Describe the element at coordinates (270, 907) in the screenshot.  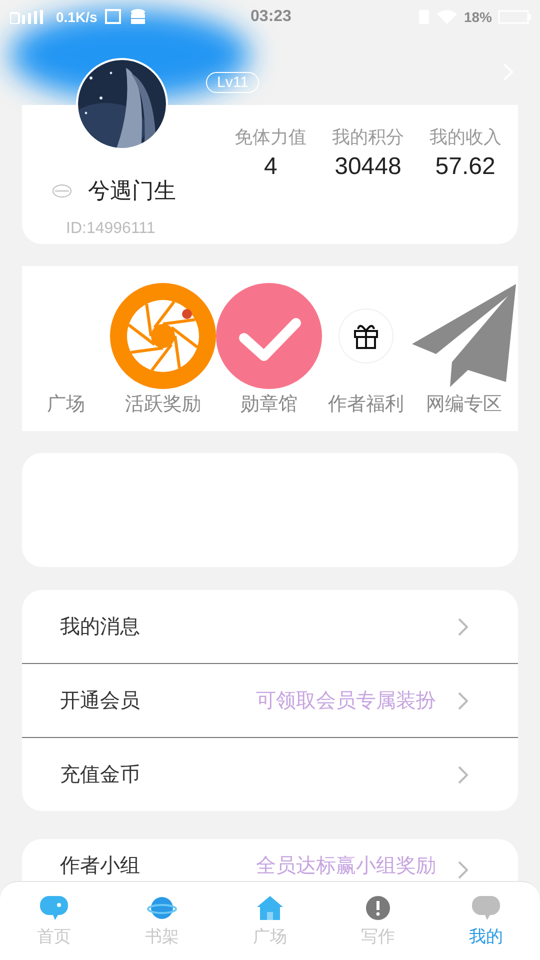
I see `home-icon` at that location.